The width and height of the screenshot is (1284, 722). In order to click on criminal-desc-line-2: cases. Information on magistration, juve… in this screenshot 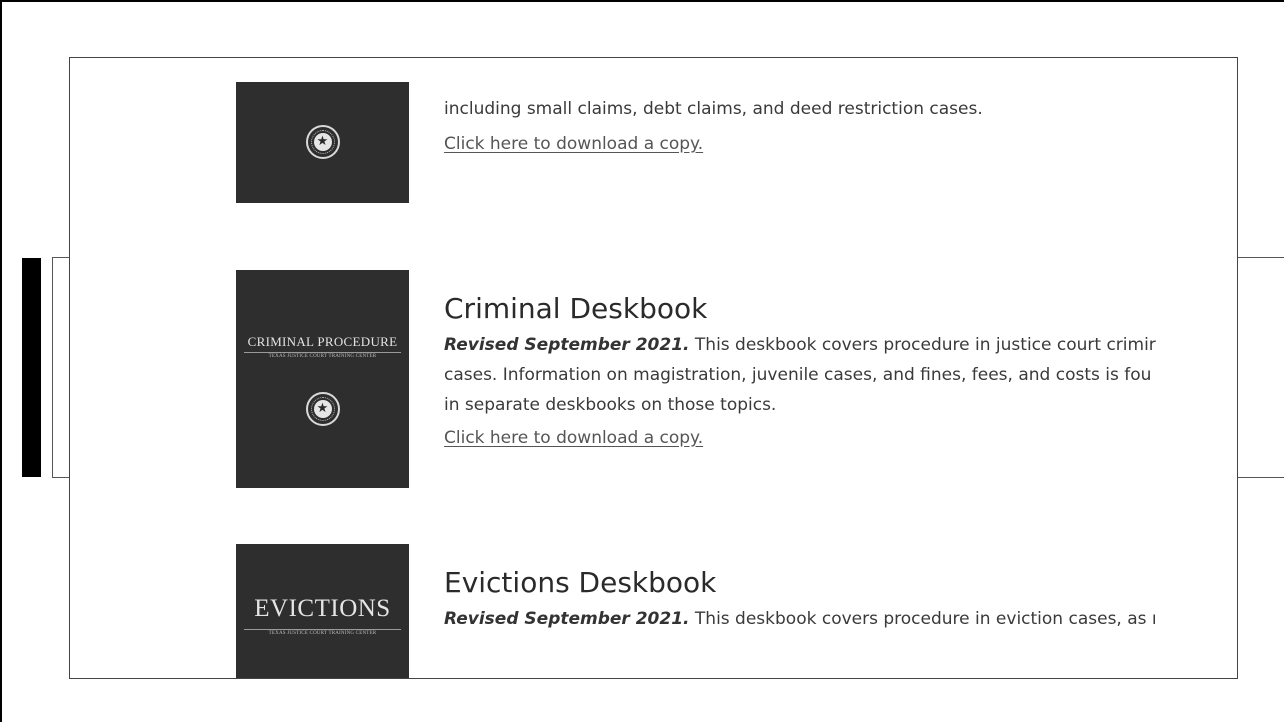, I will do `click(798, 375)`.